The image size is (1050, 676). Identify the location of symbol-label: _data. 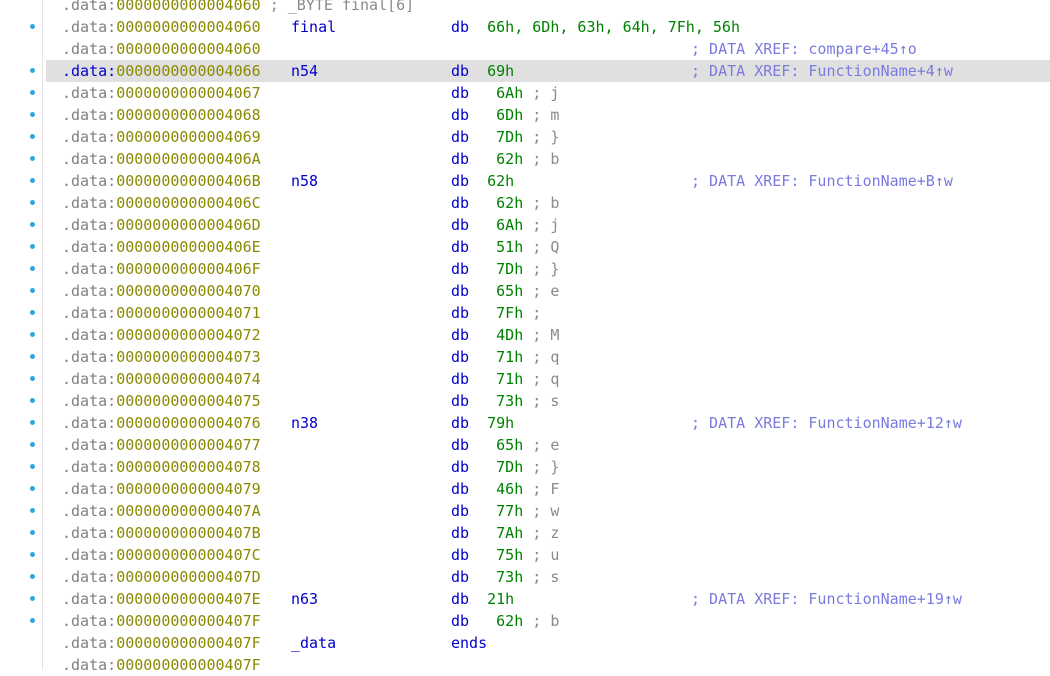
(313, 643).